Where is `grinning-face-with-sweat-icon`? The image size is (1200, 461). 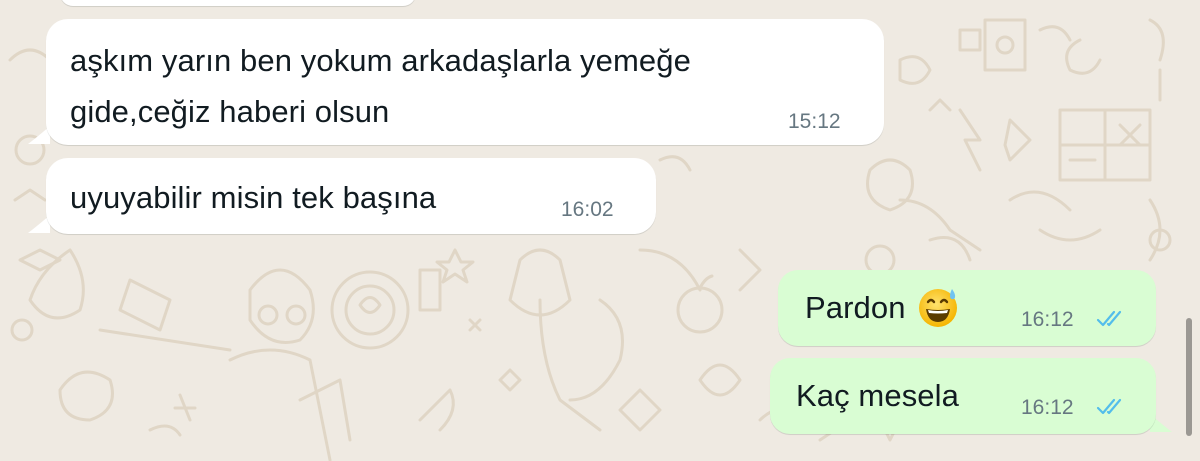
grinning-face-with-sweat-icon is located at coordinates (937, 307).